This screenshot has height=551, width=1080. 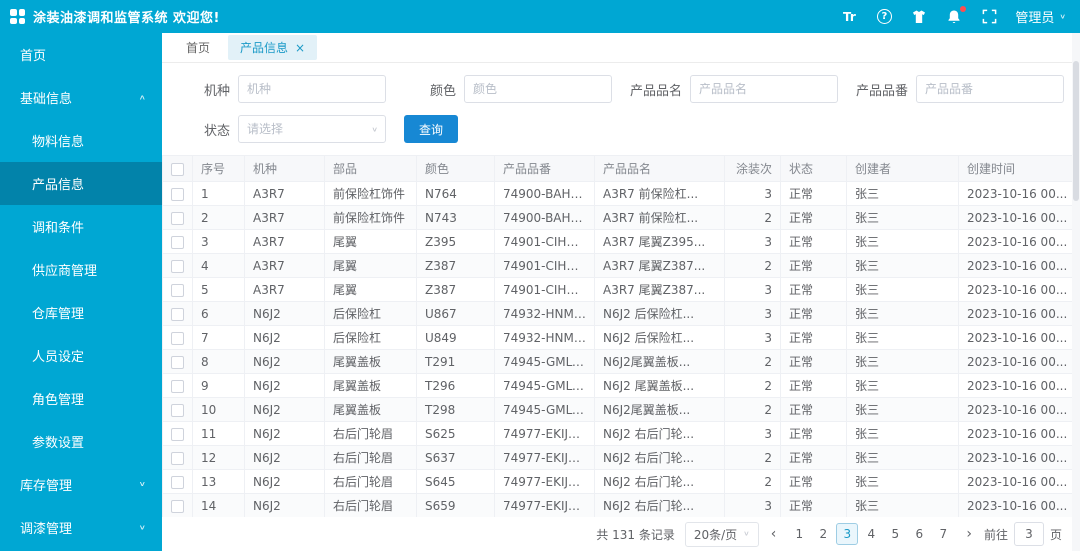 What do you see at coordinates (455, 481) in the screenshot?
I see `cell-color: S645` at bounding box center [455, 481].